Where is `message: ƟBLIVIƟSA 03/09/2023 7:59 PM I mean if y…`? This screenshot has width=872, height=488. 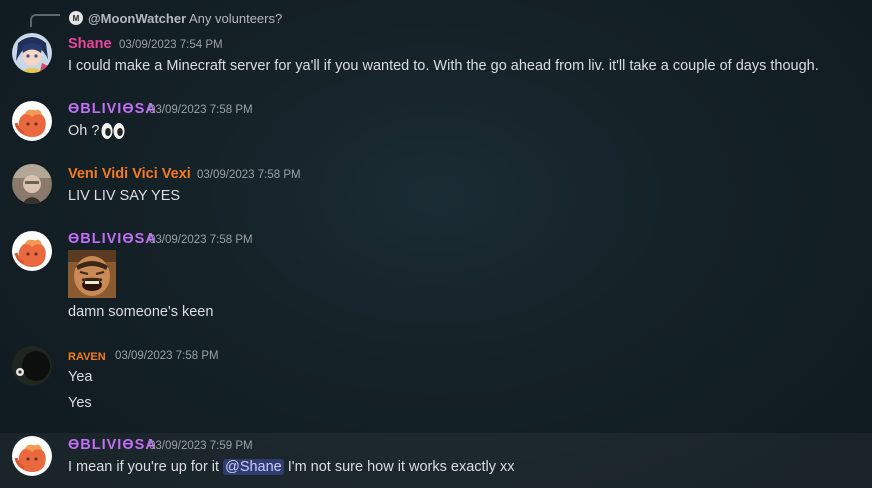
message: ƟBLIVIƟSA 03/09/2023 7:59 PM I mean if y… is located at coordinates (436, 460).